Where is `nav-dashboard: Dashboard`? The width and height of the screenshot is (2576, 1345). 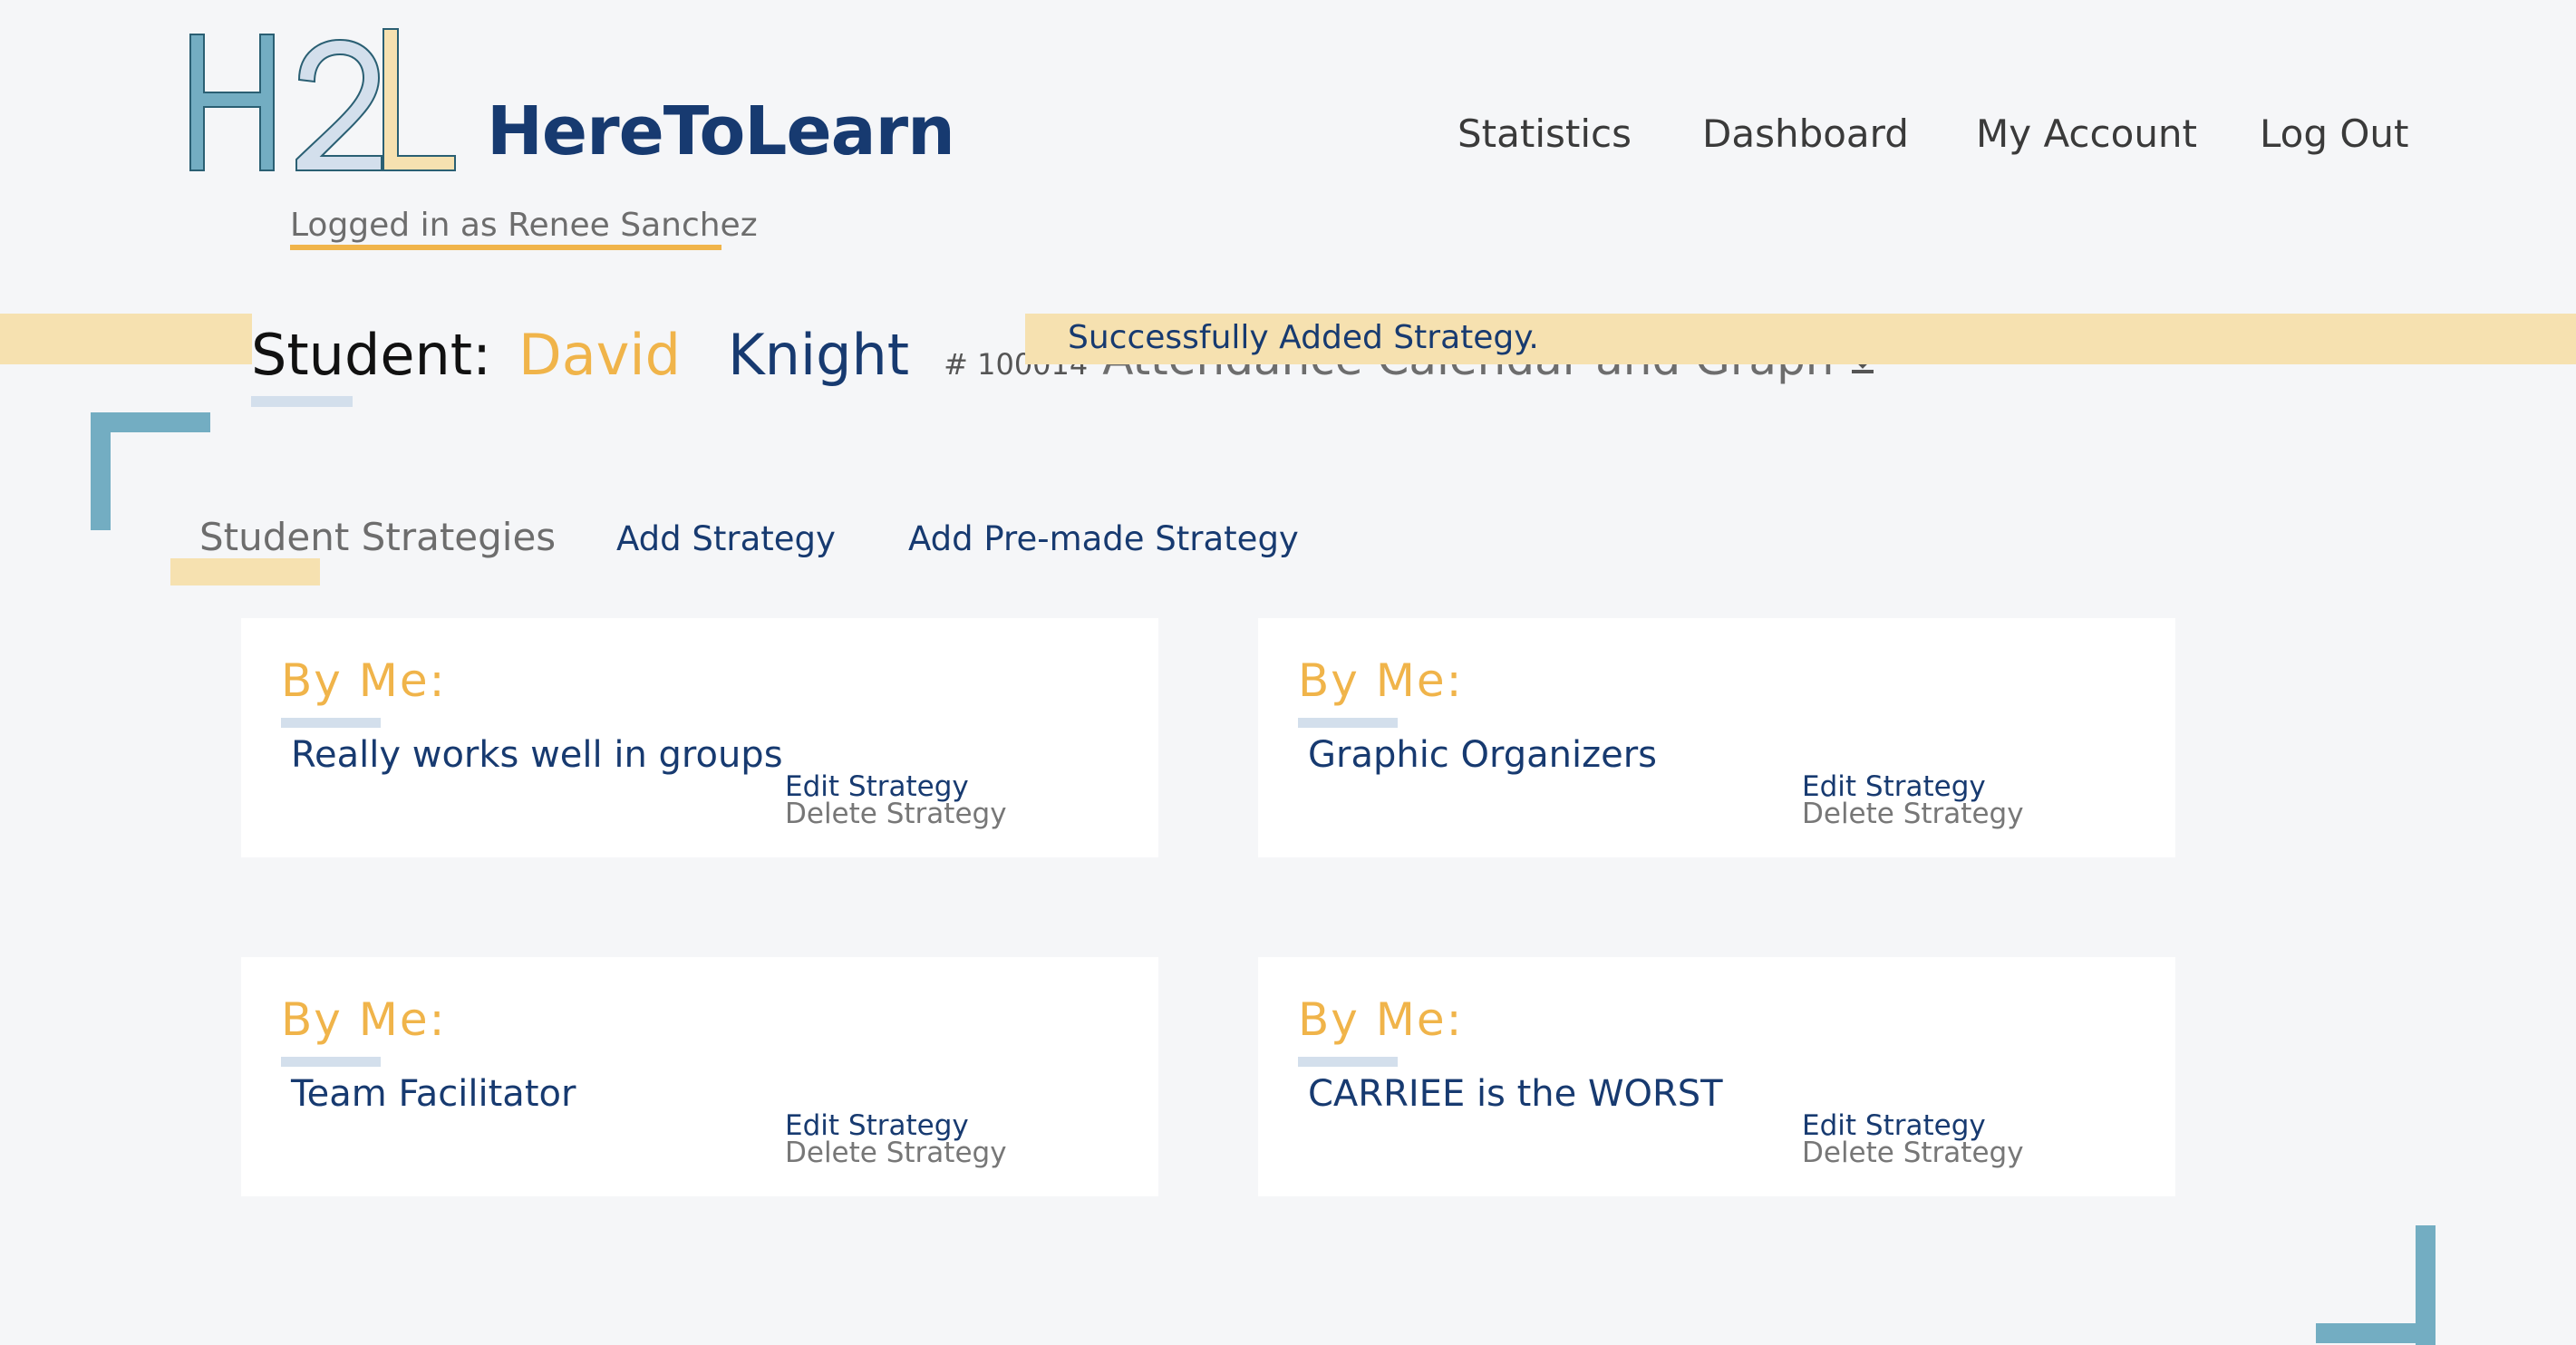
nav-dashboard: Dashboard is located at coordinates (1805, 133).